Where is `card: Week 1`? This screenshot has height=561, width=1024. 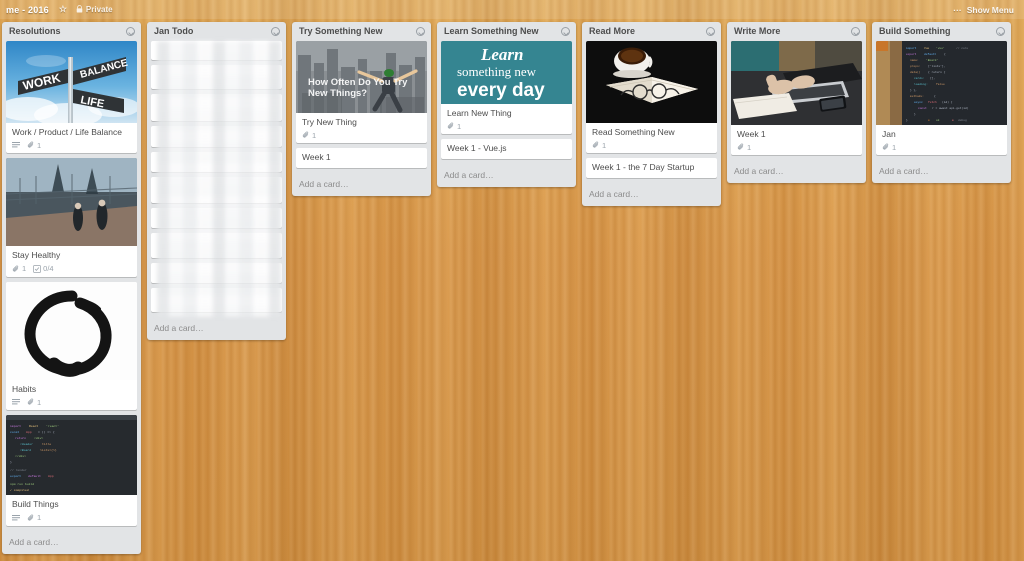 card: Week 1 is located at coordinates (361, 158).